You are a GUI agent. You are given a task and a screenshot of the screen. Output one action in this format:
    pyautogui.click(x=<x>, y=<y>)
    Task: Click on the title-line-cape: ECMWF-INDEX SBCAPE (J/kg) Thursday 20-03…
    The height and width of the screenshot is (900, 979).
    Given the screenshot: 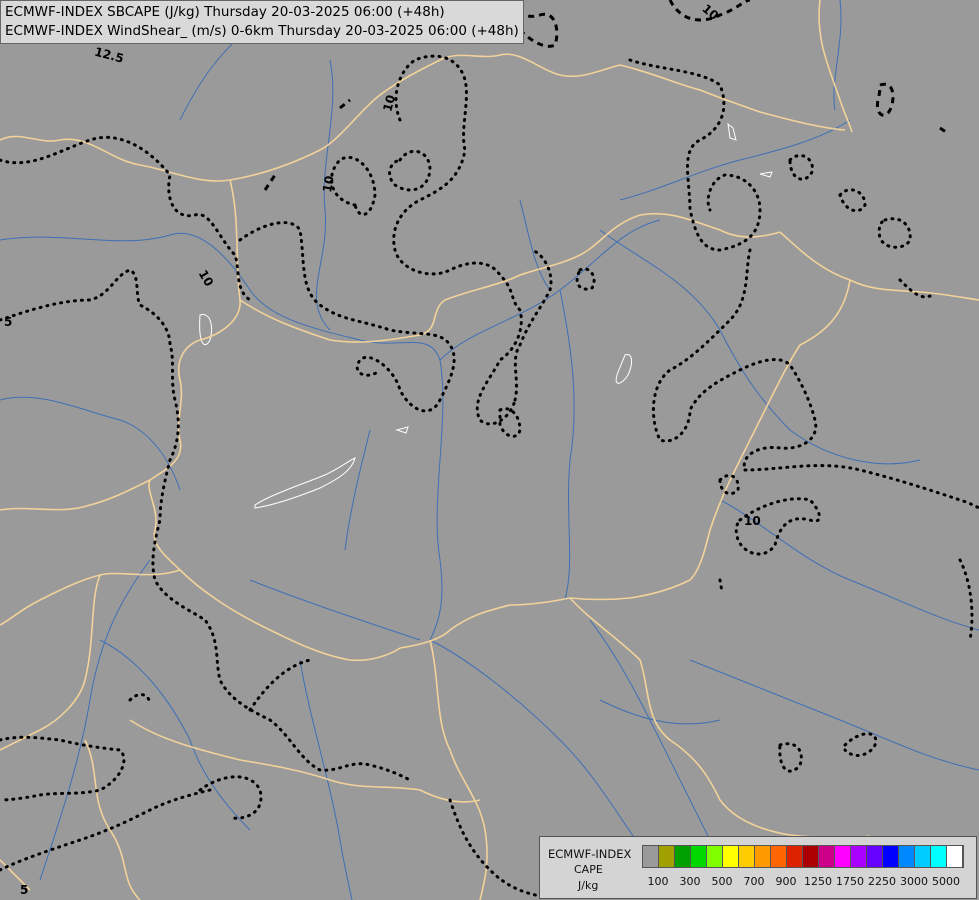 What is the action you would take?
    pyautogui.click(x=225, y=12)
    